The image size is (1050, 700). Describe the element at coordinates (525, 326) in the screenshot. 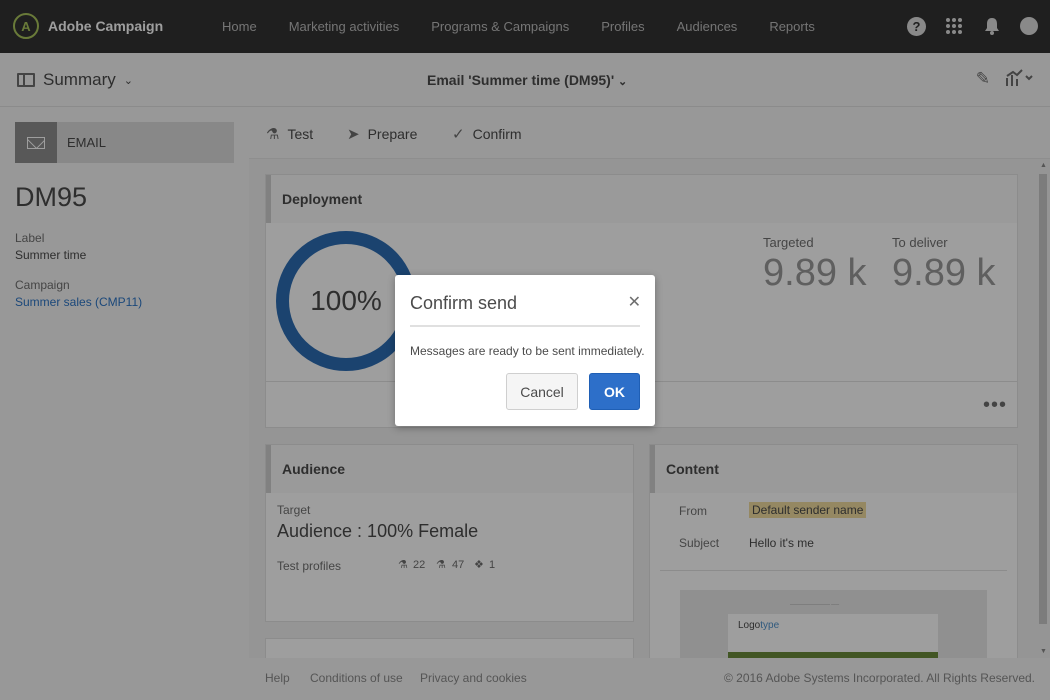

I see `dialog-divider` at that location.